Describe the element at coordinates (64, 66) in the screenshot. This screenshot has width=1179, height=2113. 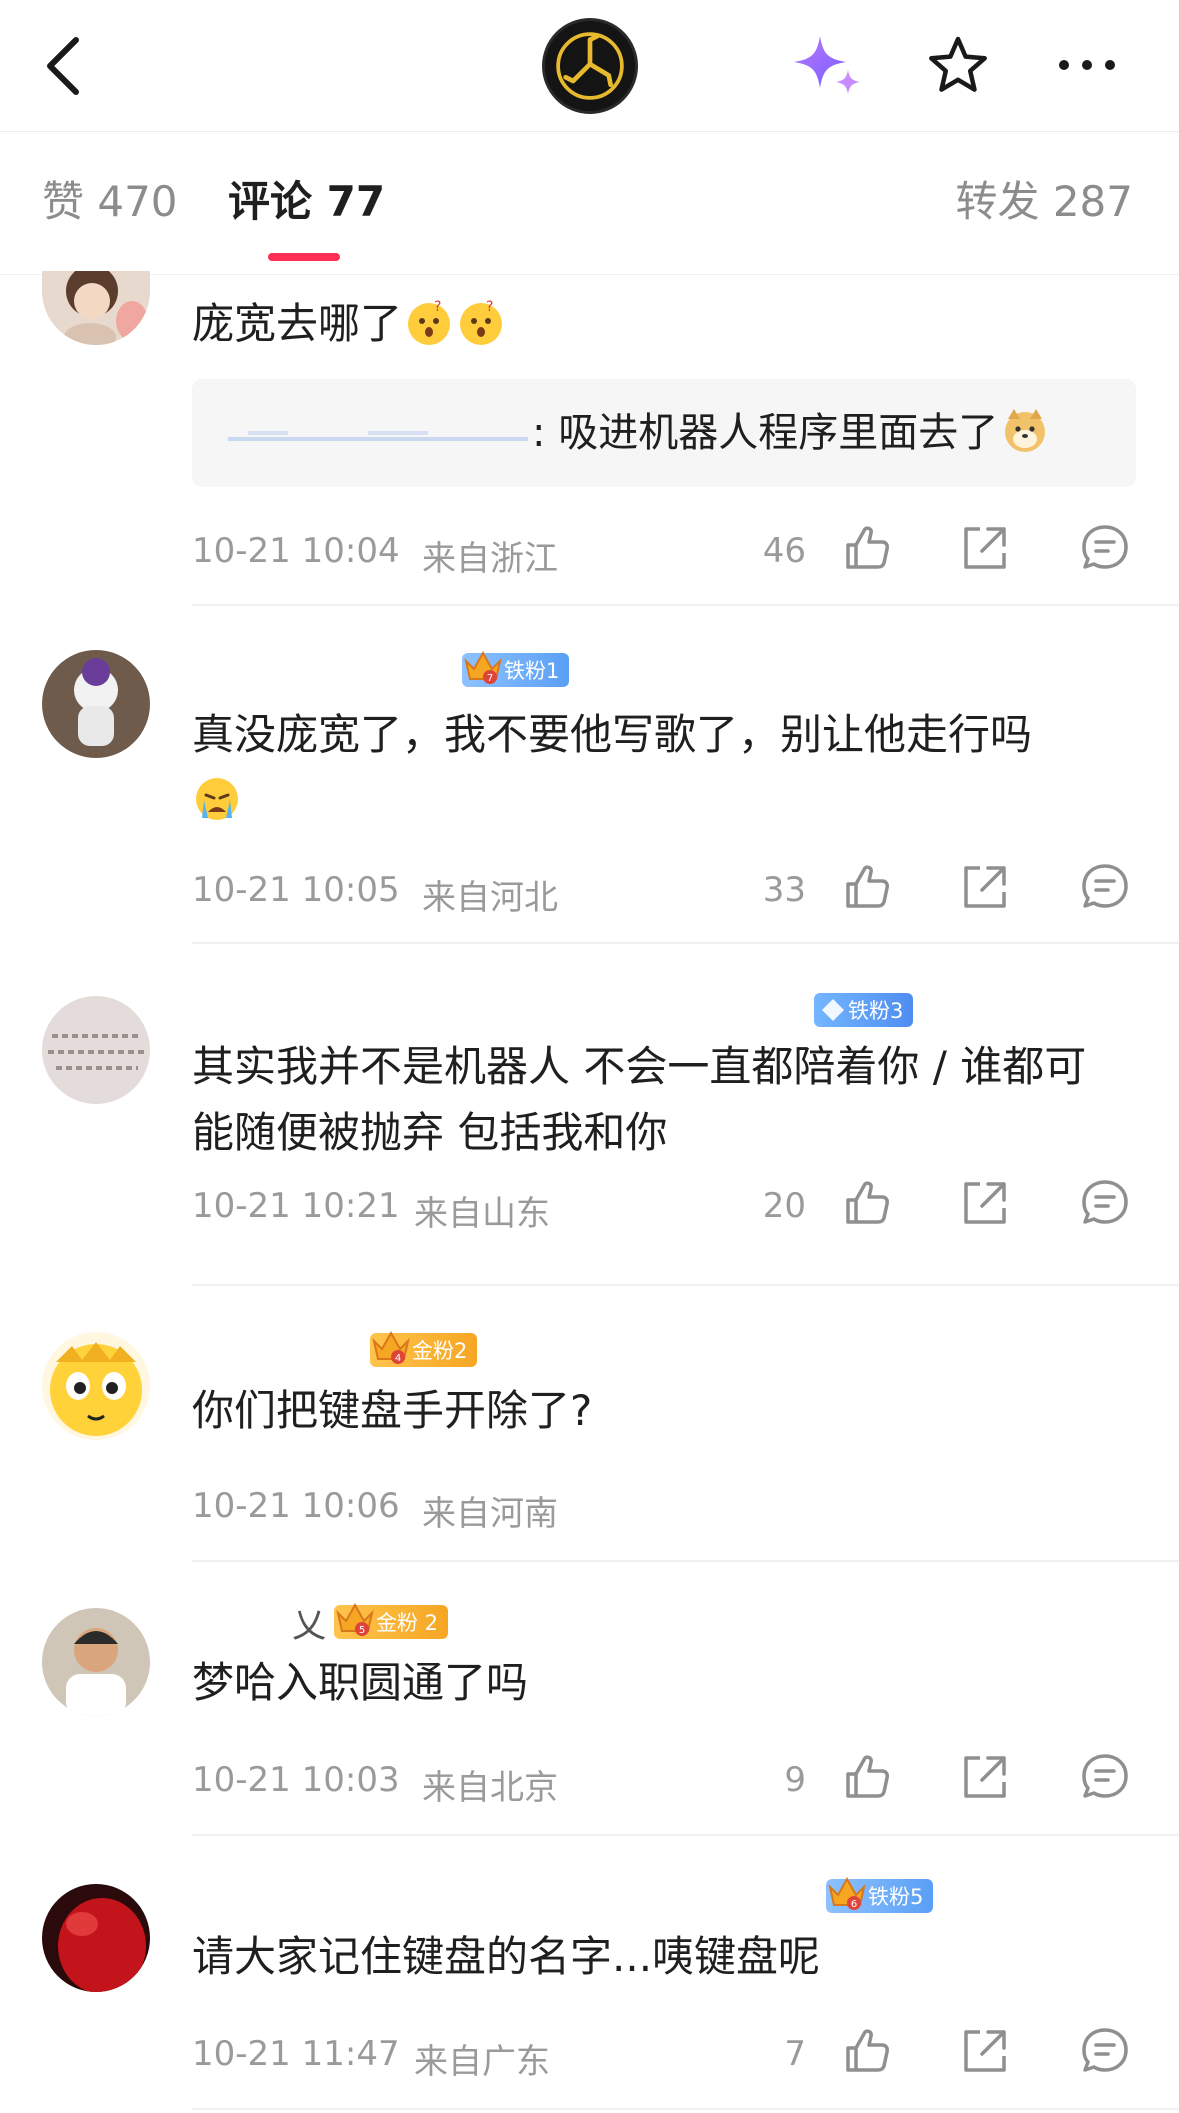
I see `back-icon` at that location.